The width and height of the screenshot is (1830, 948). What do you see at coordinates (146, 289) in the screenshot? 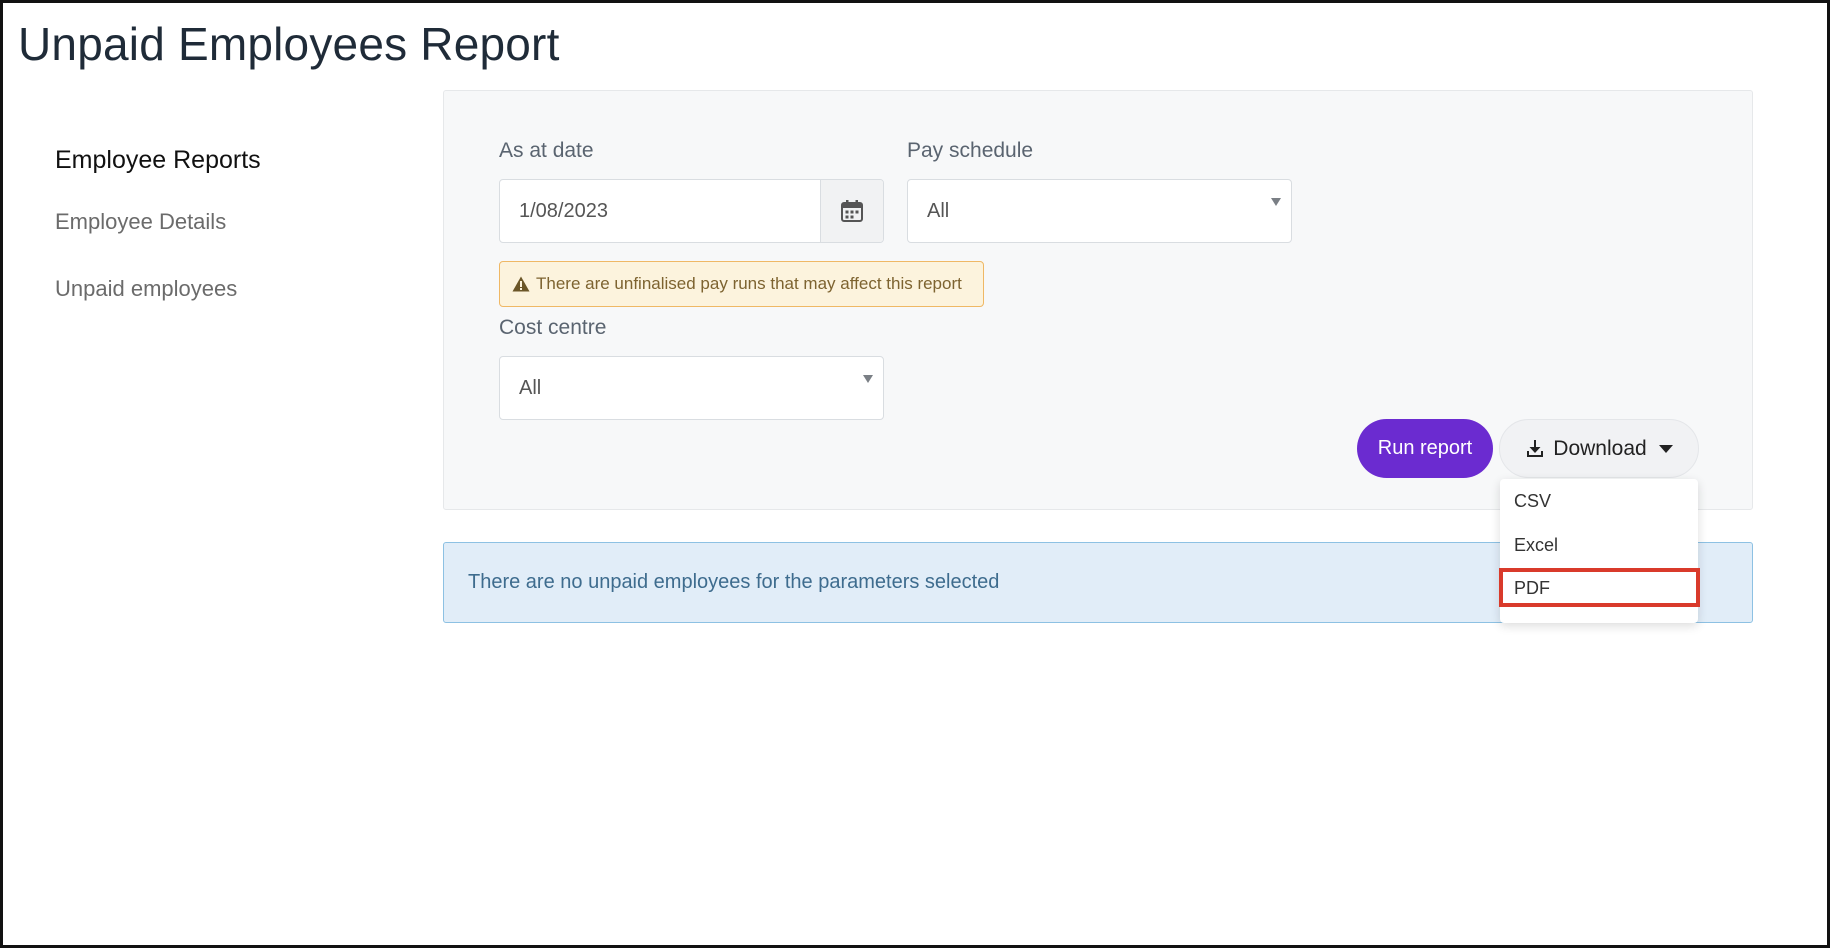
I see `sidebar-item-unpaid-employees: Unpaid employees` at bounding box center [146, 289].